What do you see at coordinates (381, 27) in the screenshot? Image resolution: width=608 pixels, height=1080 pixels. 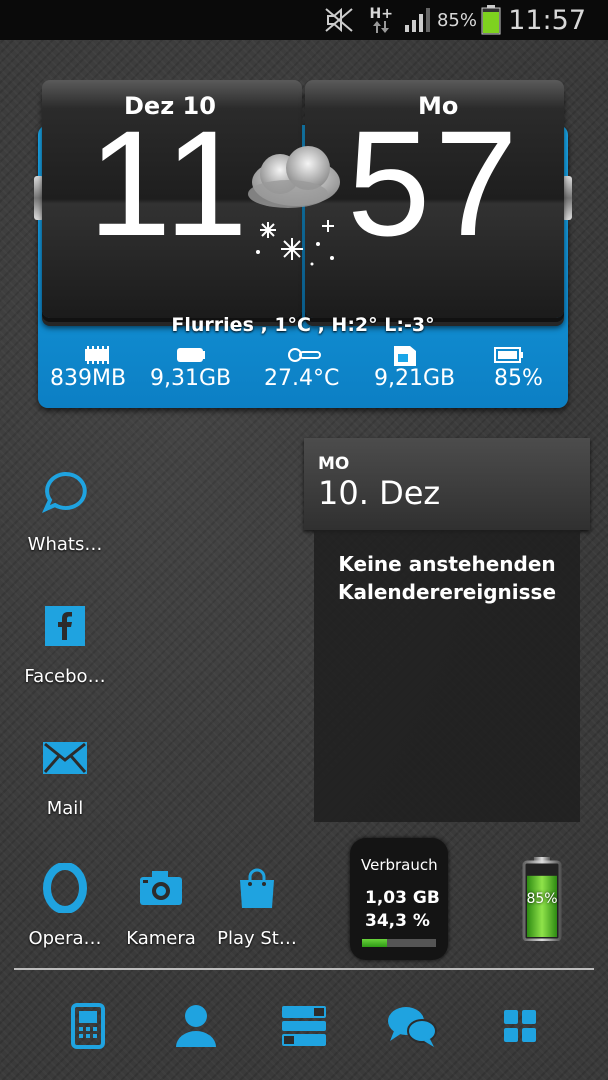 I see `data-activity-icon` at bounding box center [381, 27].